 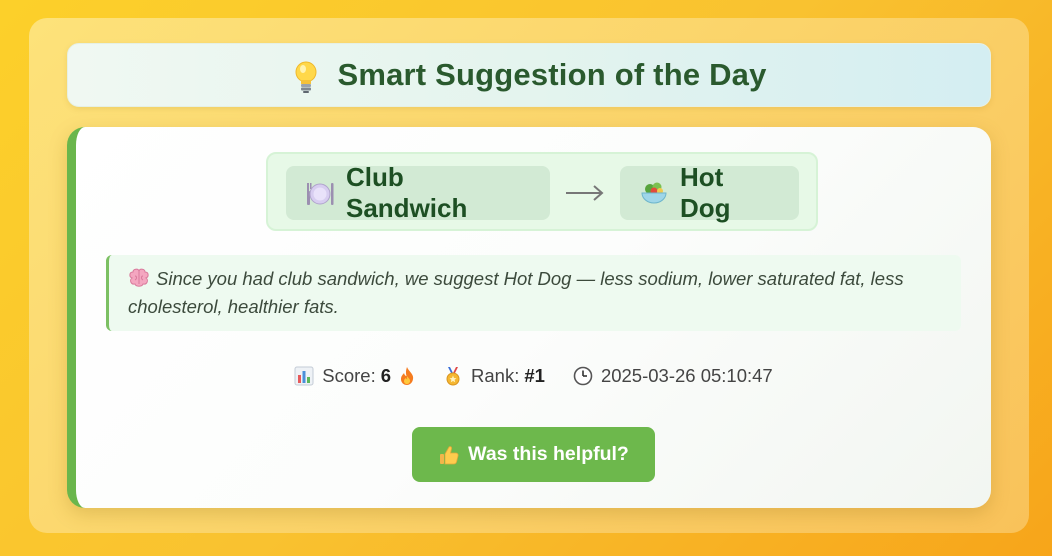 I want to click on salad-bowl-icon, so click(x=654, y=193).